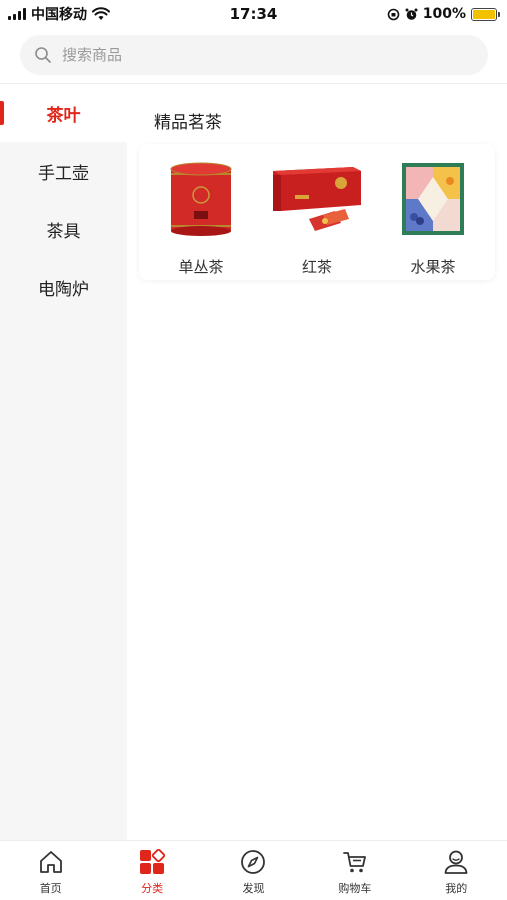  I want to click on product-grid: 单丛茶 红茶 水果茶, so click(317, 212).